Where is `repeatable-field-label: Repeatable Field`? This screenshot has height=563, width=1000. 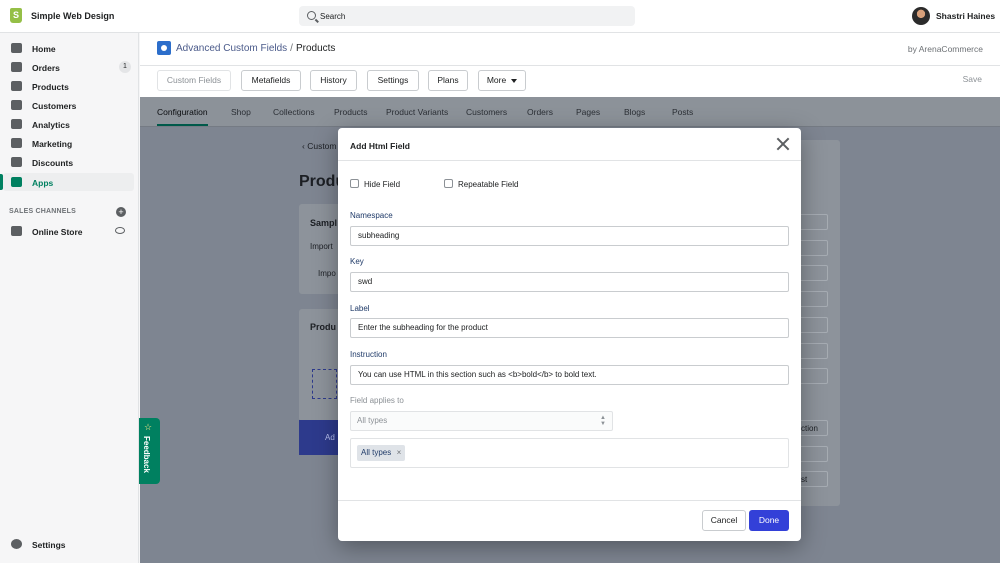 repeatable-field-label: Repeatable Field is located at coordinates (488, 184).